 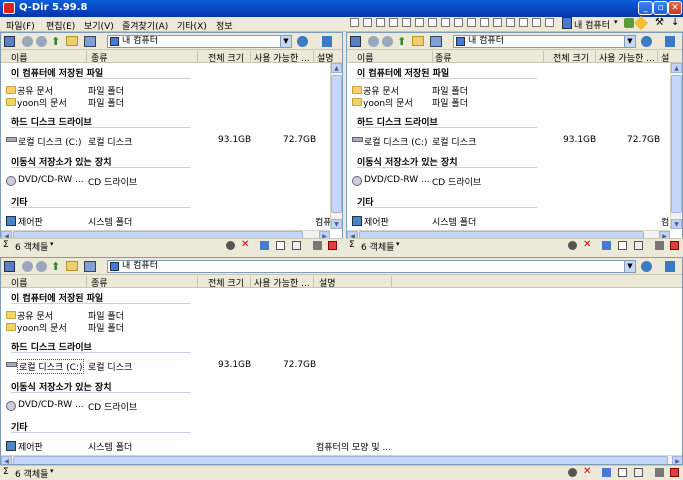 I want to click on forward-icon, so click(x=41, y=41).